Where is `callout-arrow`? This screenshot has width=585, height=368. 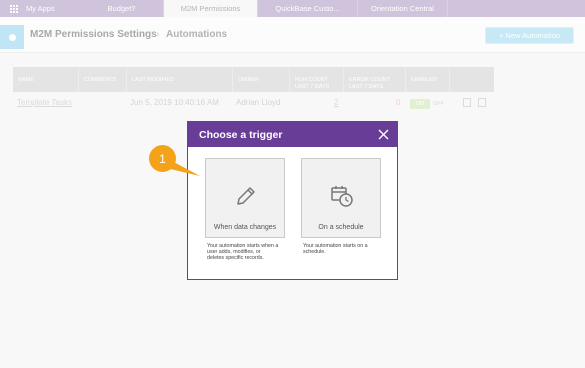 callout-arrow is located at coordinates (183, 168).